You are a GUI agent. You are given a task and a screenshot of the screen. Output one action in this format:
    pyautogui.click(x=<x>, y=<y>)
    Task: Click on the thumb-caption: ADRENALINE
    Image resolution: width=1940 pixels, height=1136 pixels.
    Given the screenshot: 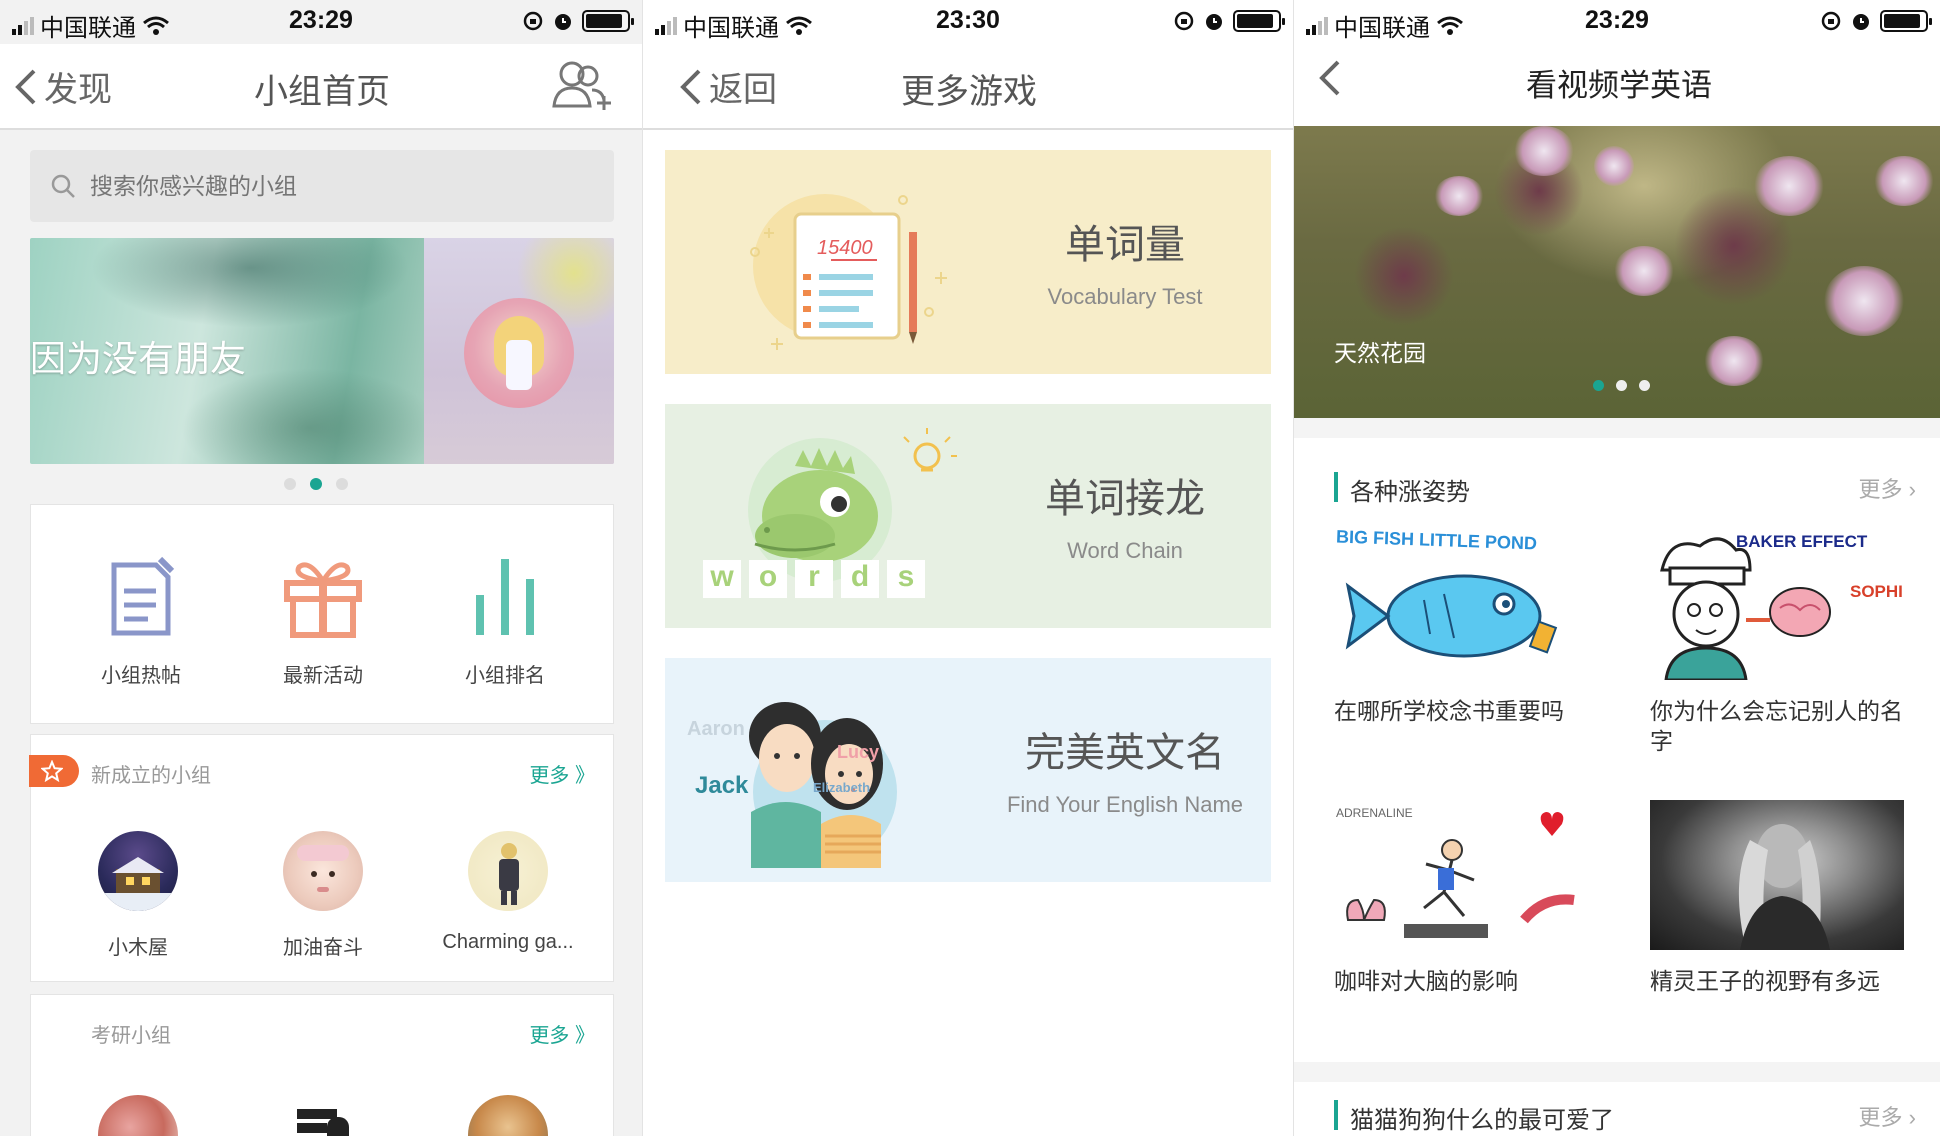 What is the action you would take?
    pyautogui.click(x=1374, y=813)
    